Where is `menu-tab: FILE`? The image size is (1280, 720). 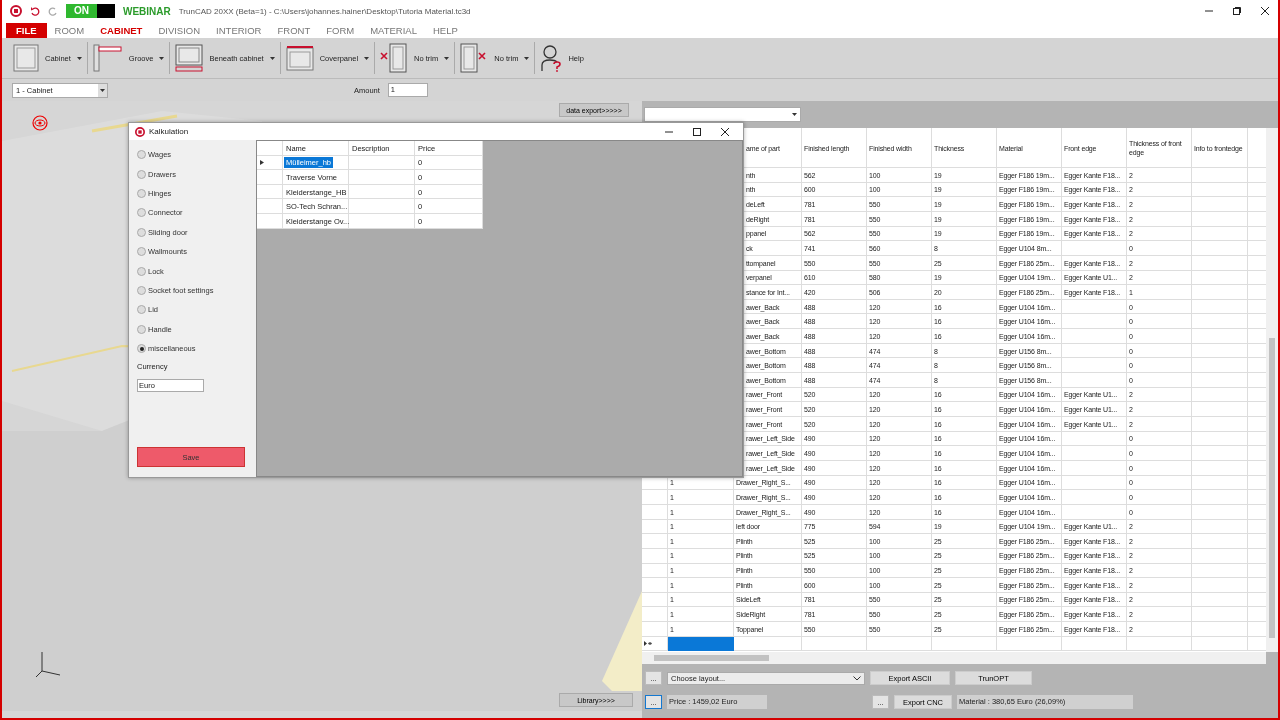
menu-tab: FILE is located at coordinates (26, 30).